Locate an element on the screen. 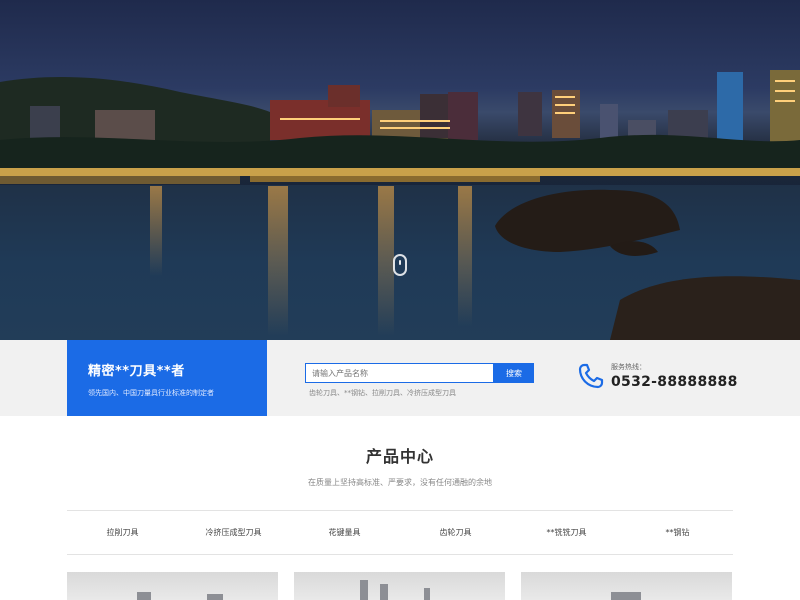  product-center-subtitle: 在质量上坚持高标准、严要求，没有任何通融的余地 is located at coordinates (400, 482).